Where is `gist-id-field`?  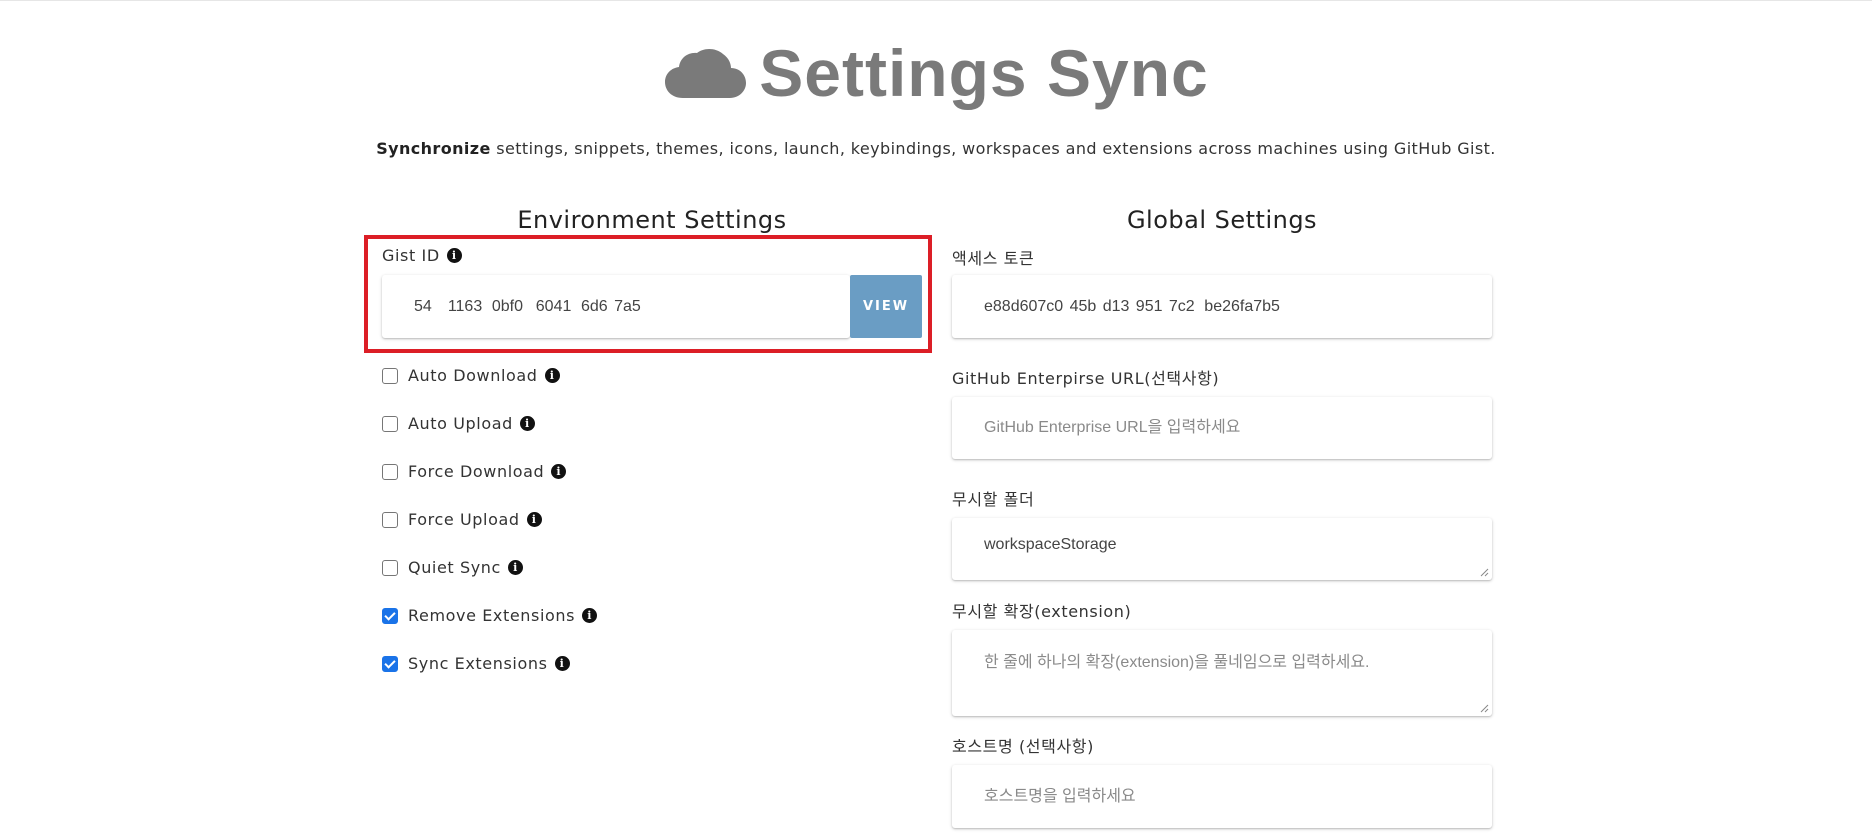
gist-id-field is located at coordinates (616, 306).